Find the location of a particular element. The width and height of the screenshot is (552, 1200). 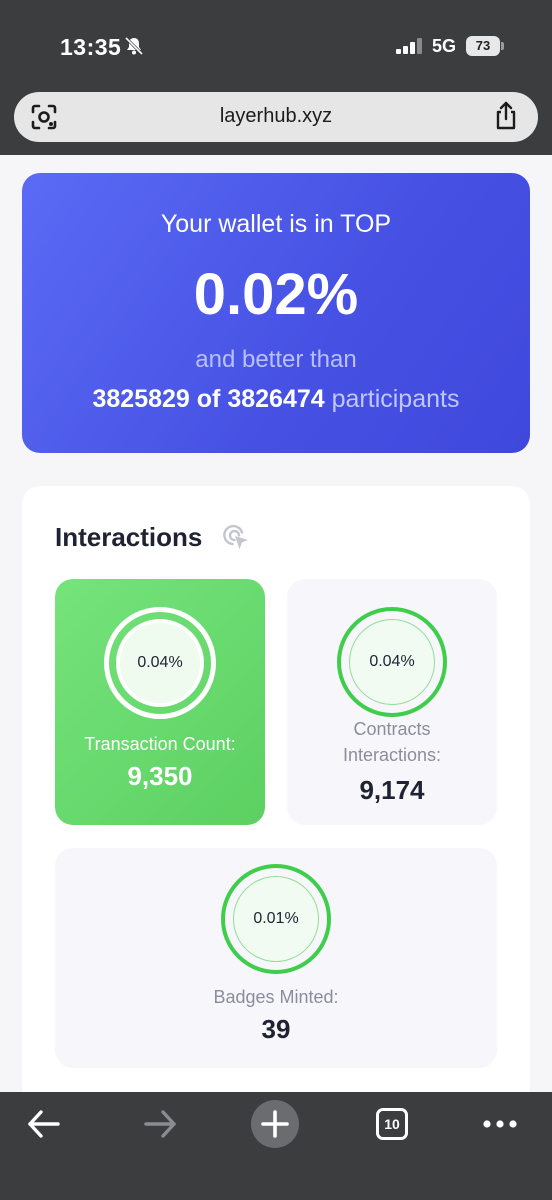

plus-icon is located at coordinates (275, 1124).